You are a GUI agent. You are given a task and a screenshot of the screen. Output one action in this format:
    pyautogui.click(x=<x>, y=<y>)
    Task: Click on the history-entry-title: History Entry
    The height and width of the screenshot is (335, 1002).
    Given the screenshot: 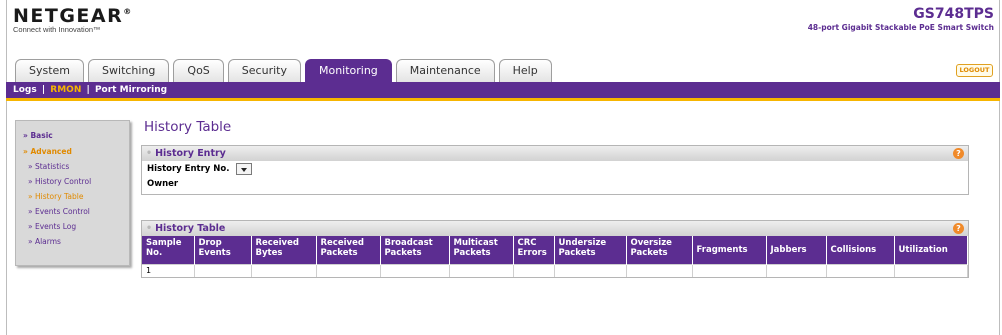 What is the action you would take?
    pyautogui.click(x=190, y=153)
    